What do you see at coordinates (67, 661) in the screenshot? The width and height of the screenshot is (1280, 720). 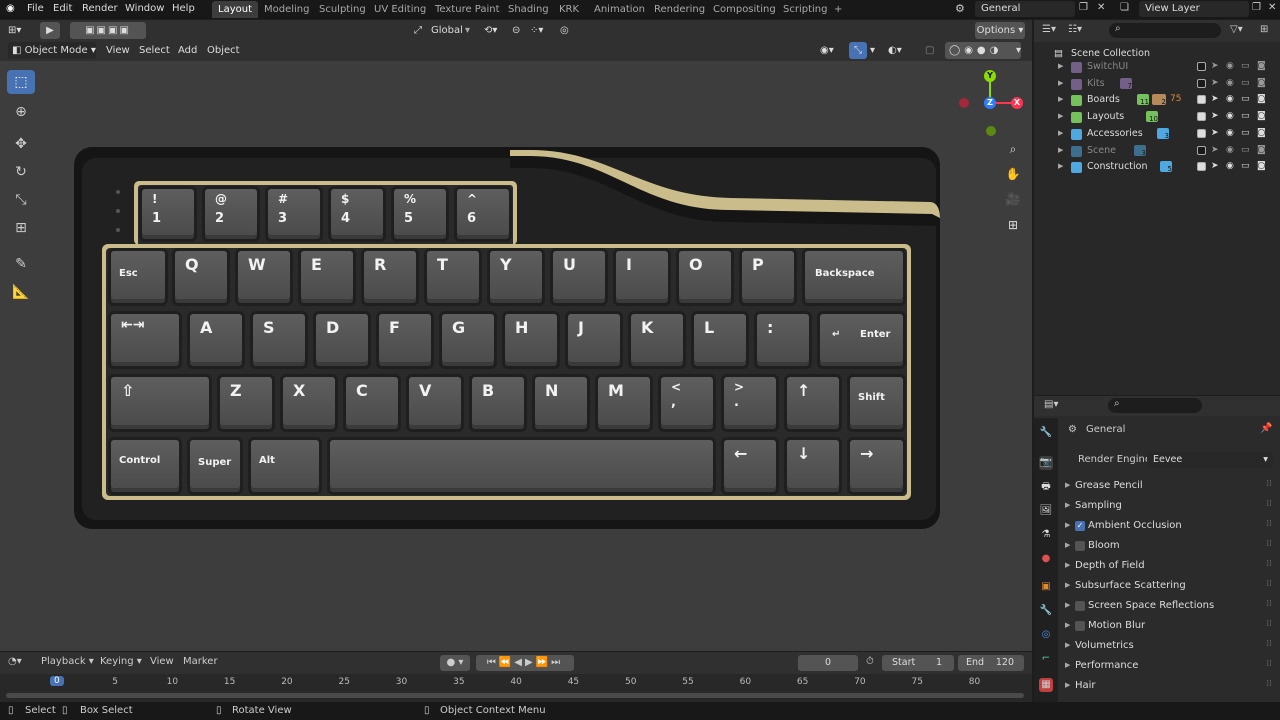 I see `menu-playback: Playback ▾` at bounding box center [67, 661].